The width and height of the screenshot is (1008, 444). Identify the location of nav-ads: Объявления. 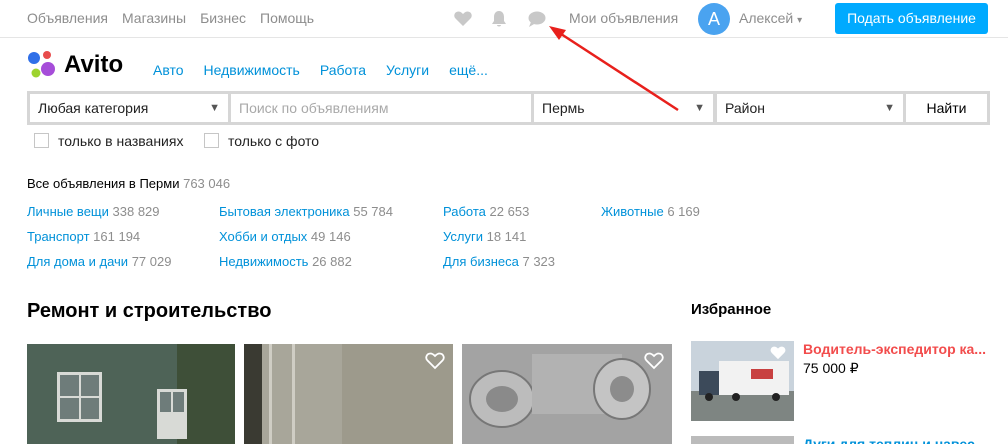
(67, 18).